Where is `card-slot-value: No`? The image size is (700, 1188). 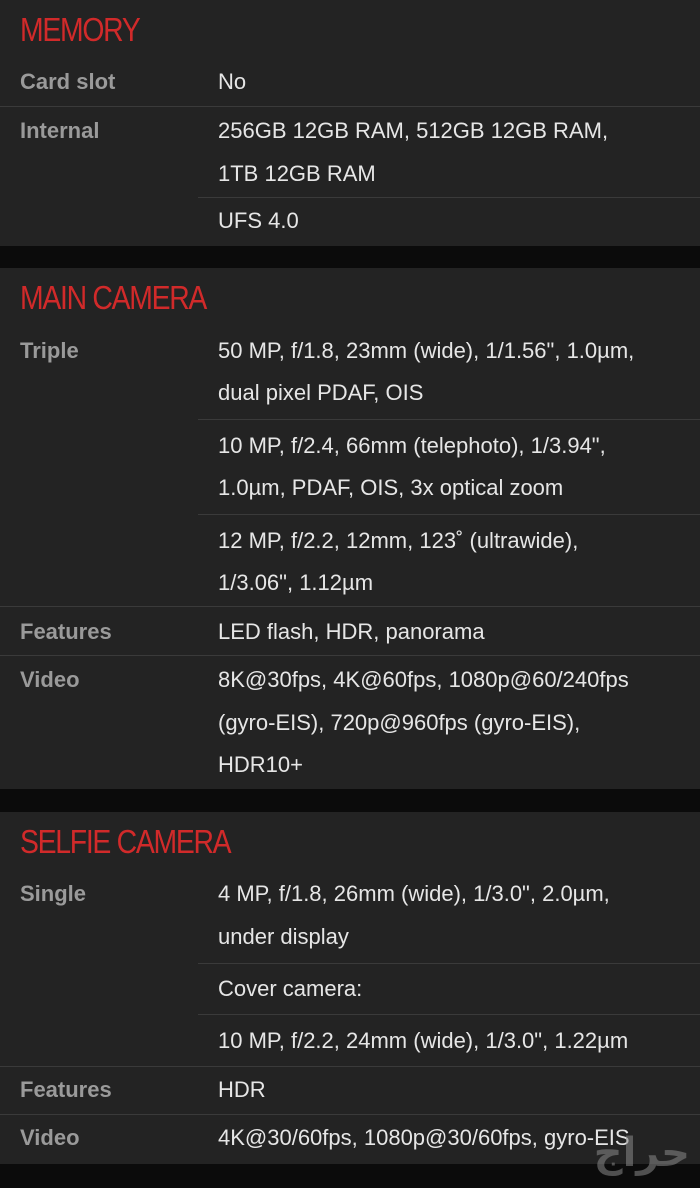 card-slot-value: No is located at coordinates (232, 81).